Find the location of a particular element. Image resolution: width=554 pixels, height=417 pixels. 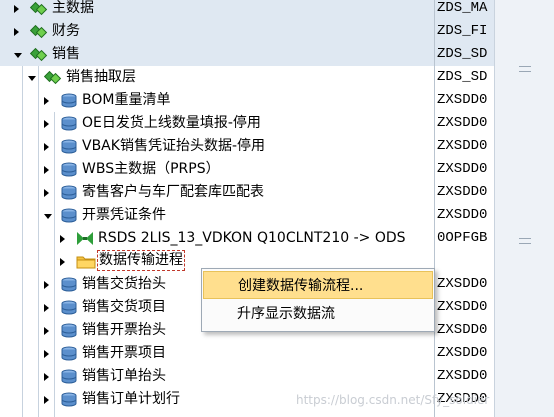

tree-node: 财务 is located at coordinates (217, 31).